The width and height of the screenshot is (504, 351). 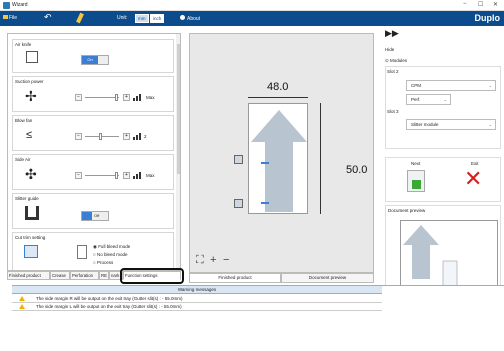 What do you see at coordinates (278, 87) in the screenshot?
I see `width-dimension: 48.0` at bounding box center [278, 87].